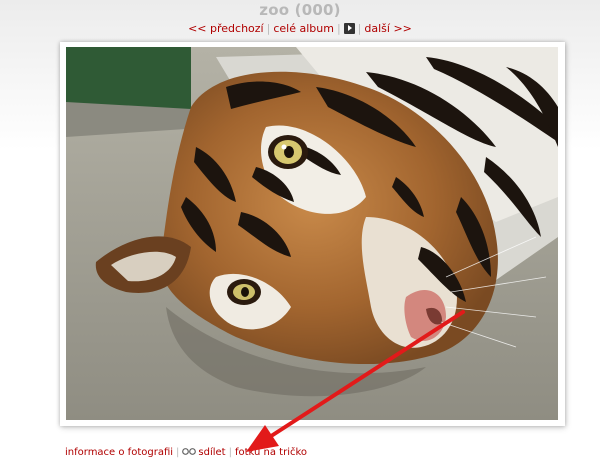 The height and width of the screenshot is (471, 600). I want to click on album-title: zoo (000), so click(300, 10).